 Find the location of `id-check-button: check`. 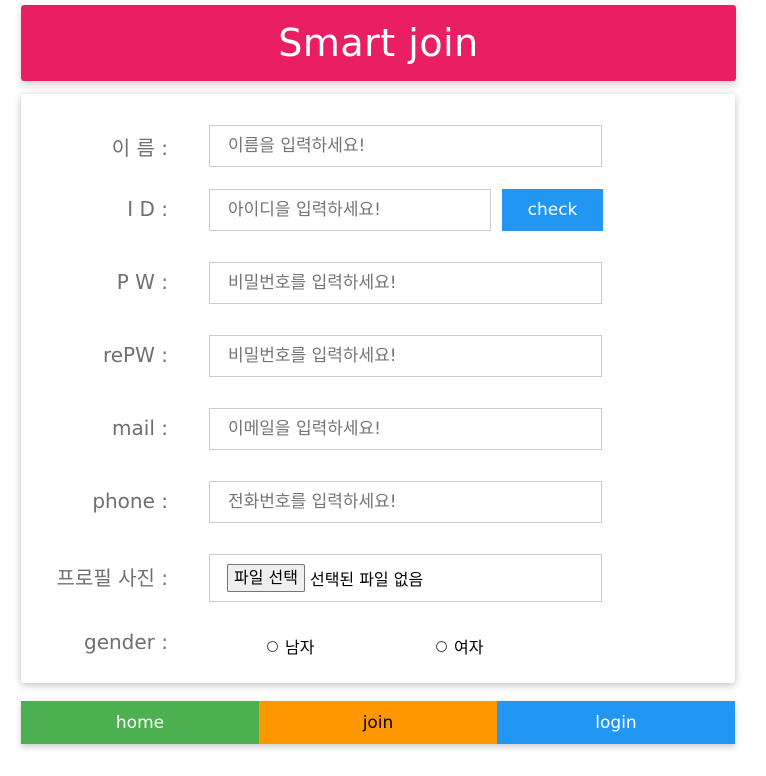

id-check-button: check is located at coordinates (552, 210).